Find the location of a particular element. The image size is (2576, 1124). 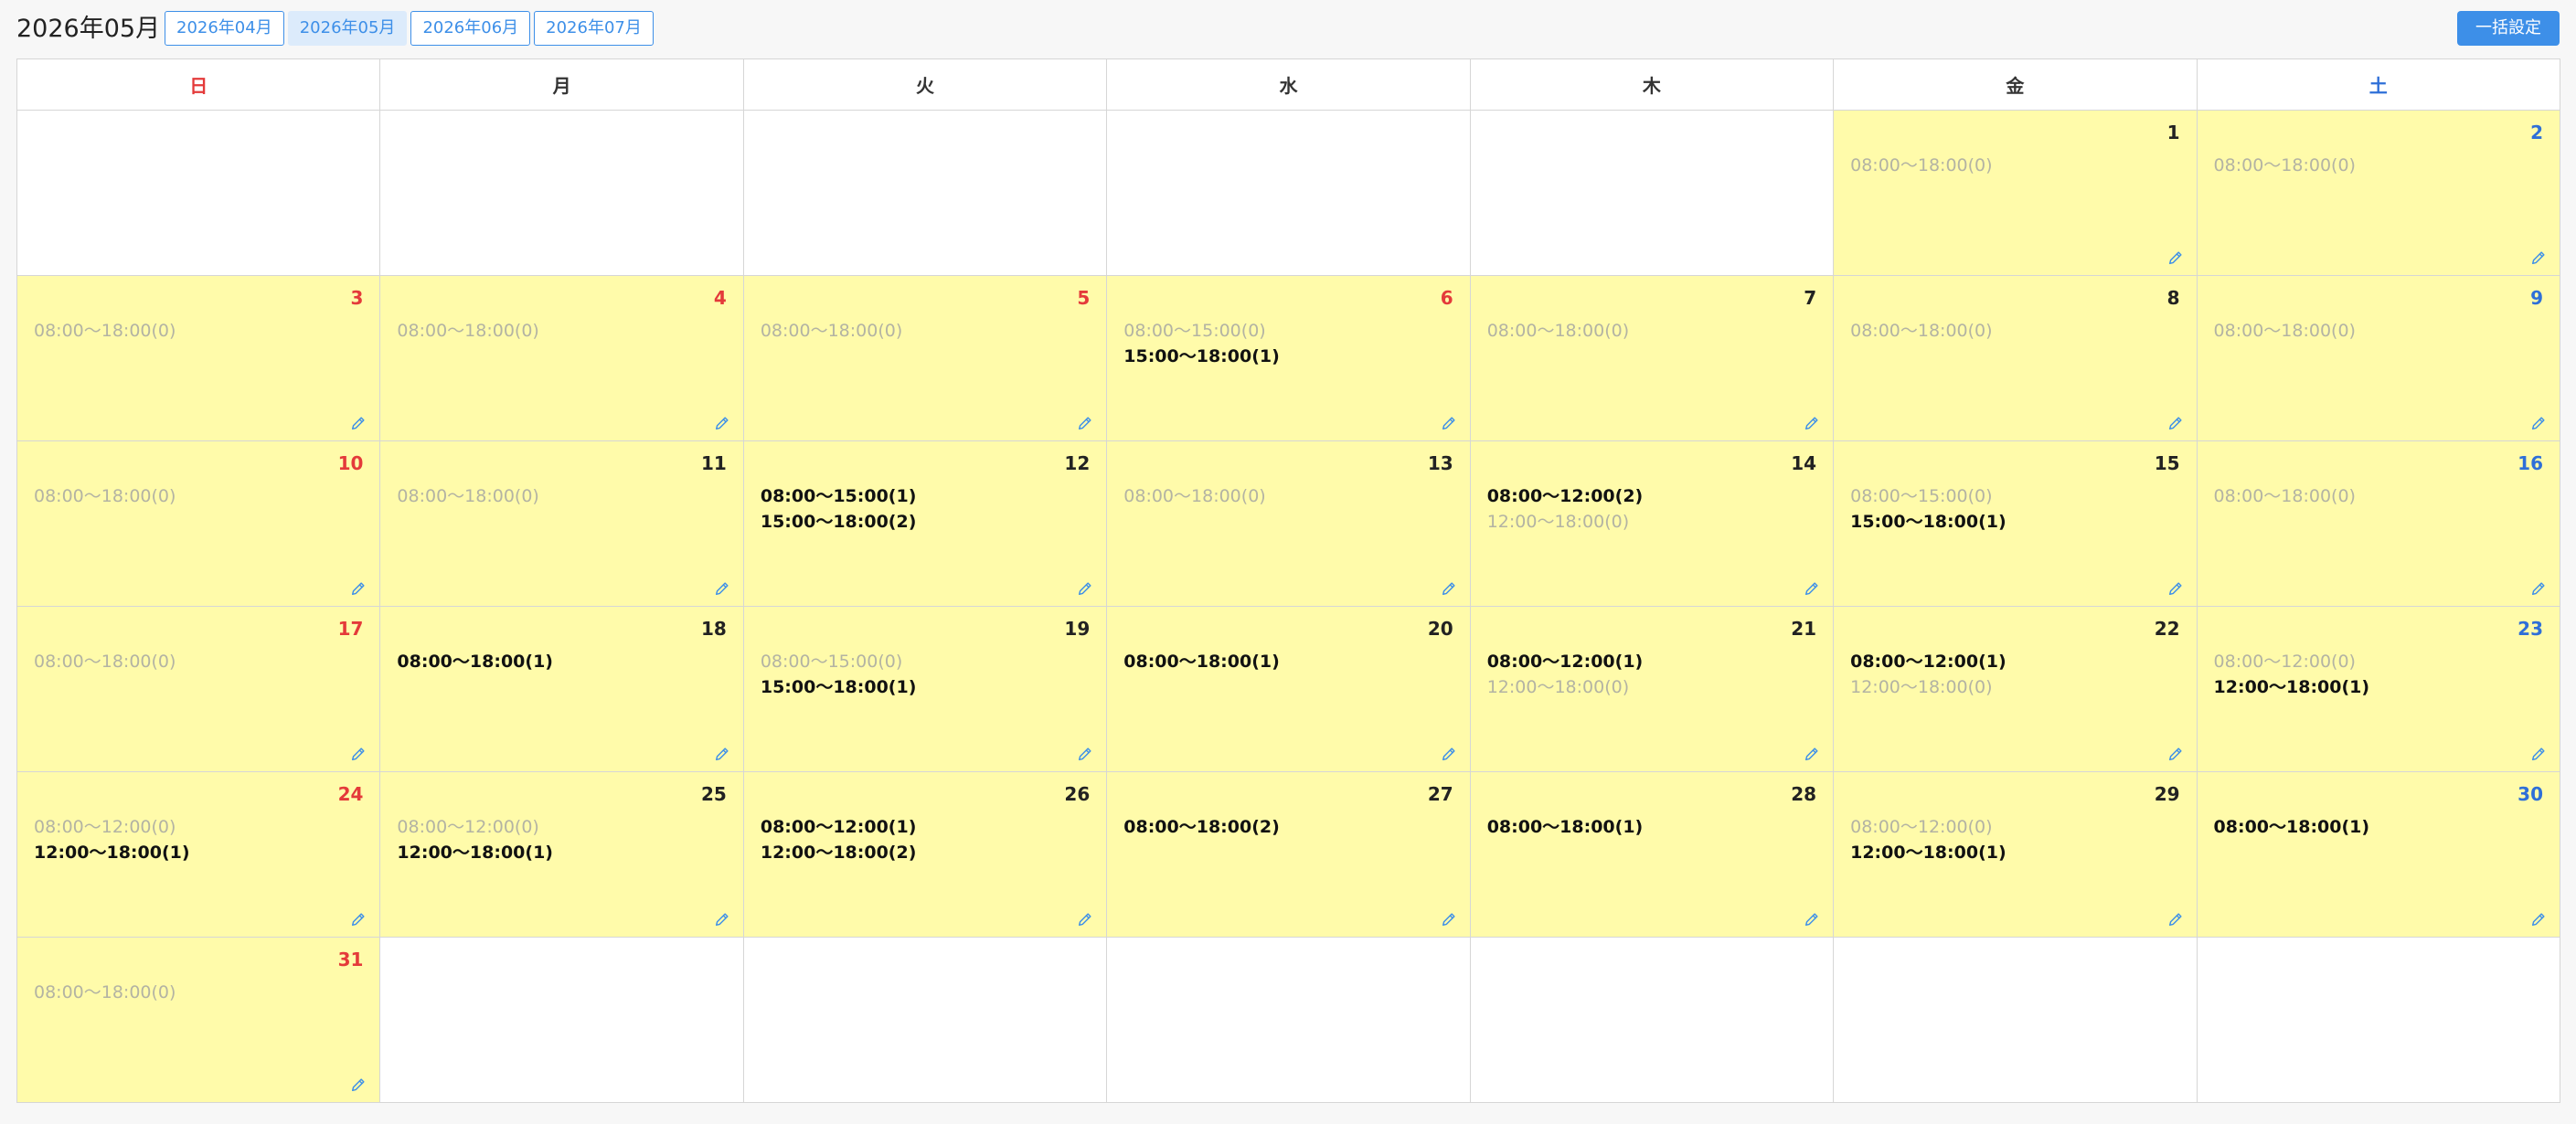

month-button-2: 2026年06月 is located at coordinates (471, 28).